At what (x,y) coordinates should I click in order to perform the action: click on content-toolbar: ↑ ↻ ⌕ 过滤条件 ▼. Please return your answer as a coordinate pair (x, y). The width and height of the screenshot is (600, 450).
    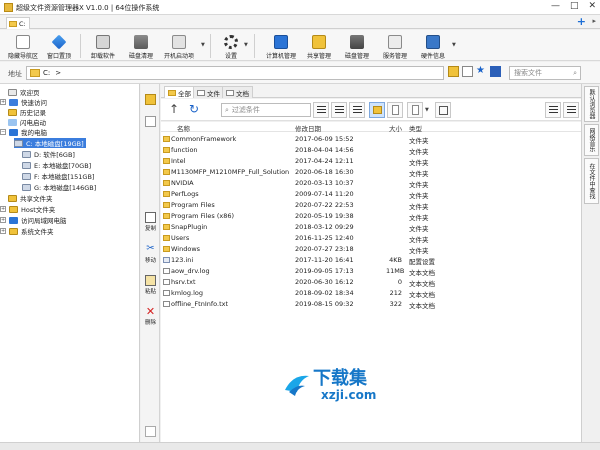
    Looking at the image, I should click on (371, 110).